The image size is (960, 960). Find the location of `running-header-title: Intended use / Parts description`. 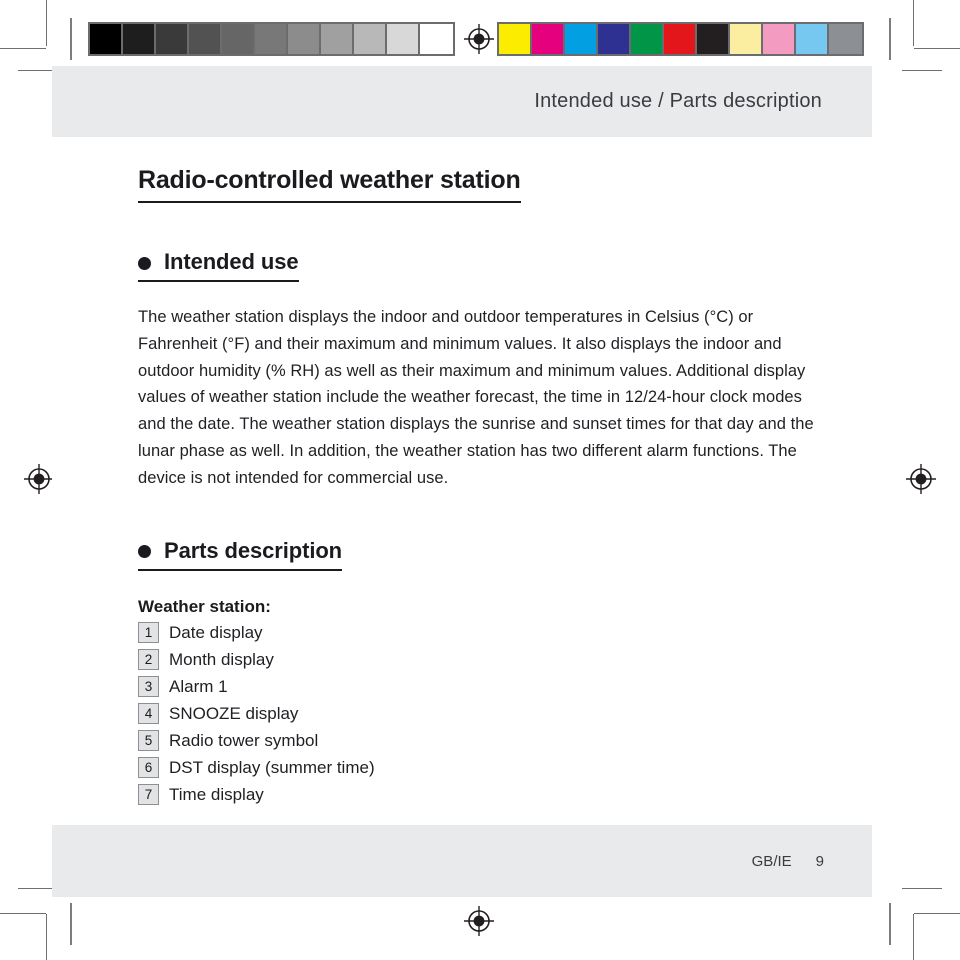

running-header-title: Intended use / Parts description is located at coordinates (678, 101).